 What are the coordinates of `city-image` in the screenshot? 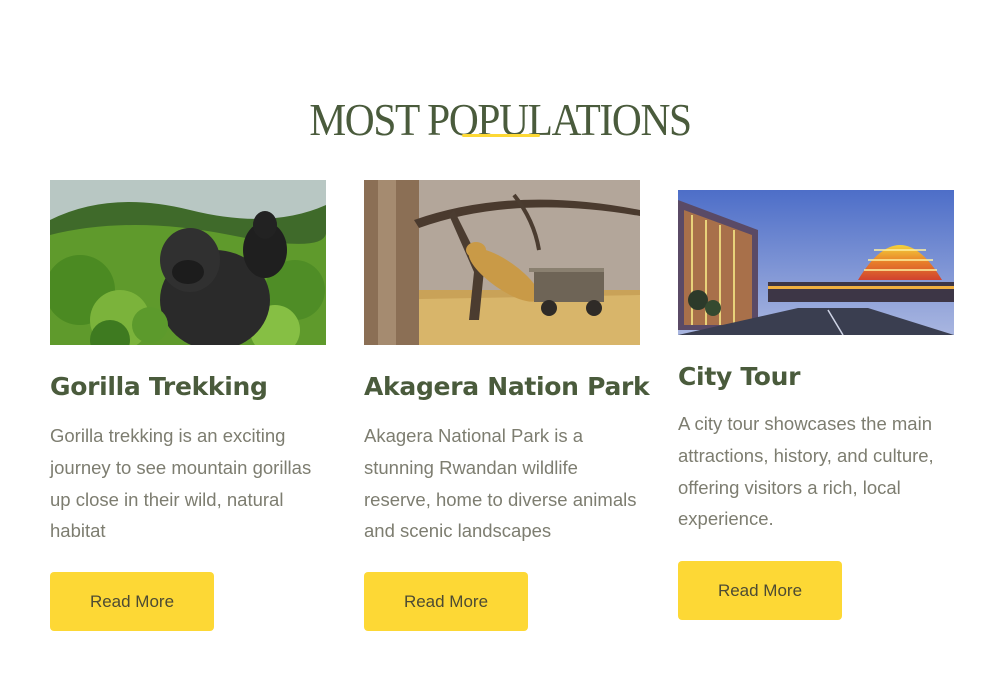 It's located at (816, 262).